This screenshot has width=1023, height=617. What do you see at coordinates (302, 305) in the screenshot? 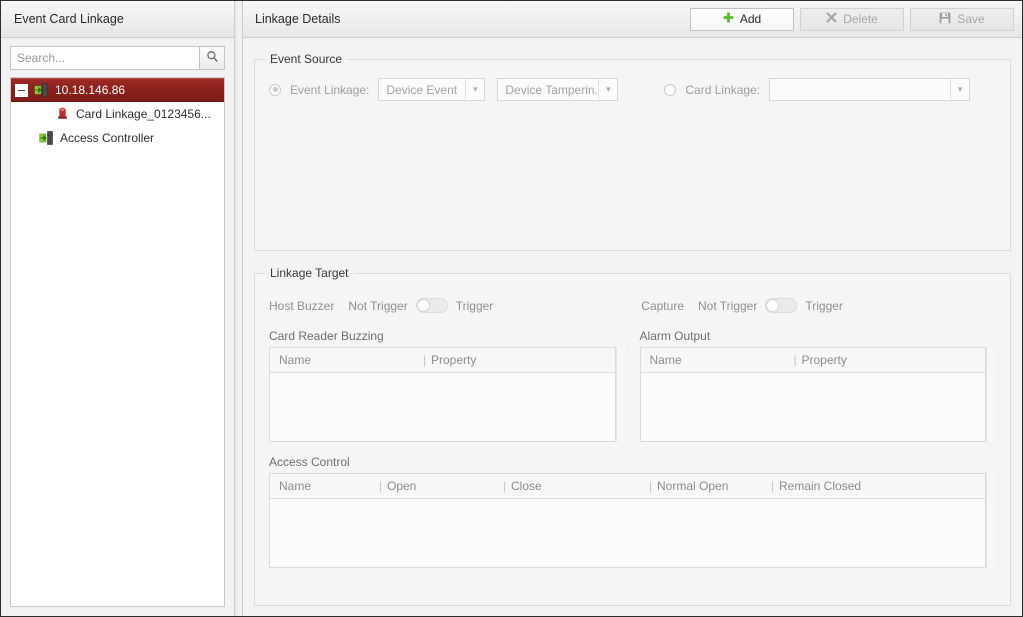
I see `host-buzzer-label: Host Buzzer` at bounding box center [302, 305].